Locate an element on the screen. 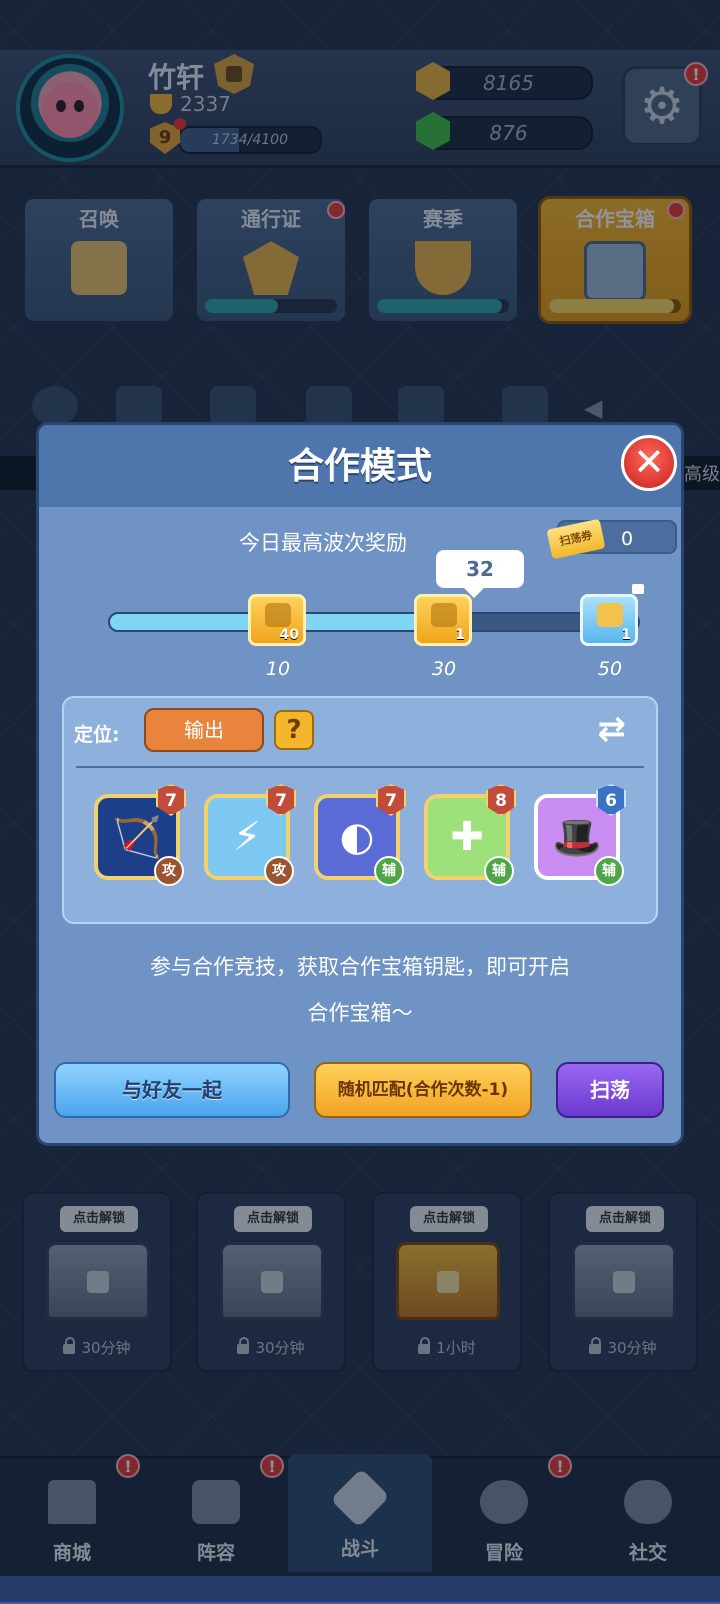 This screenshot has width=720, height=1604. bow-icon: 🏹 is located at coordinates (137, 838).